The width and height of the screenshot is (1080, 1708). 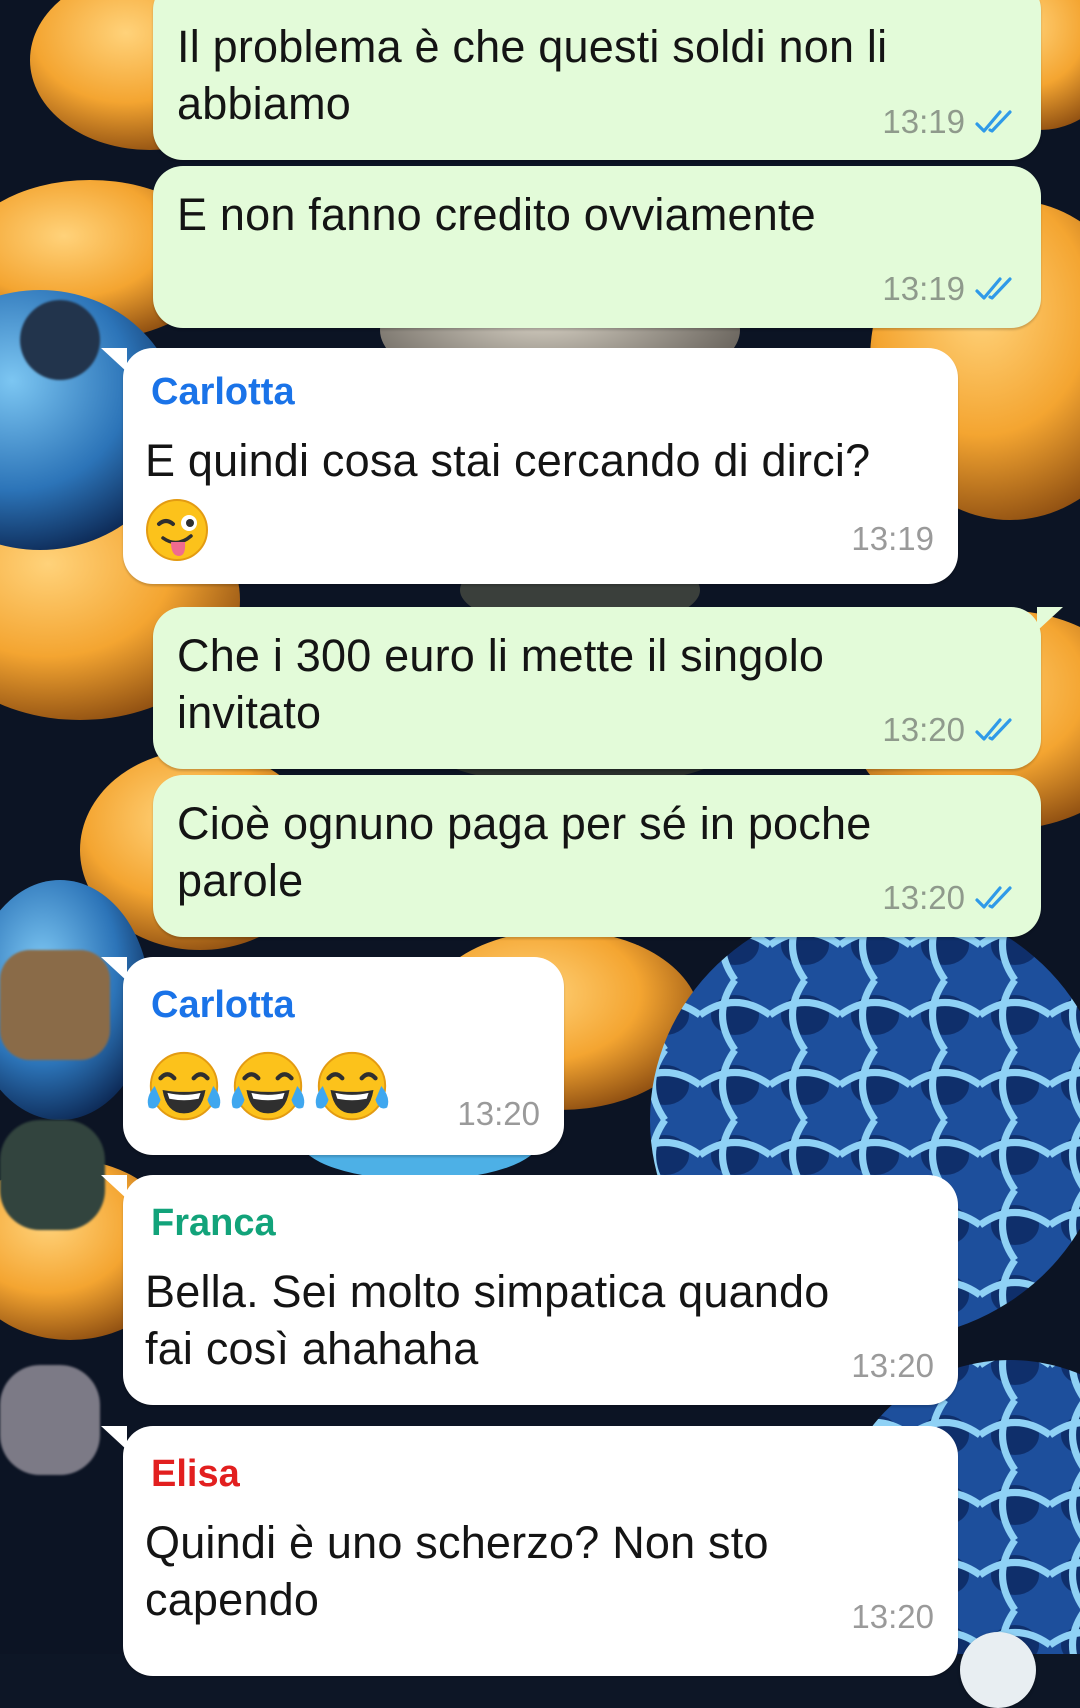 I want to click on message-text: fai così ahahaha, so click(x=312, y=1348).